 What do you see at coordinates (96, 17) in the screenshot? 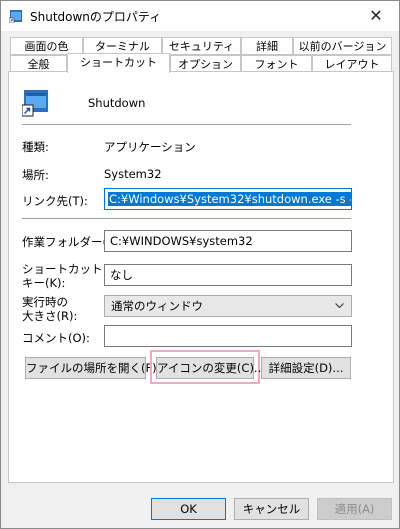
I see `window-title: Shutdownのプロパティ` at bounding box center [96, 17].